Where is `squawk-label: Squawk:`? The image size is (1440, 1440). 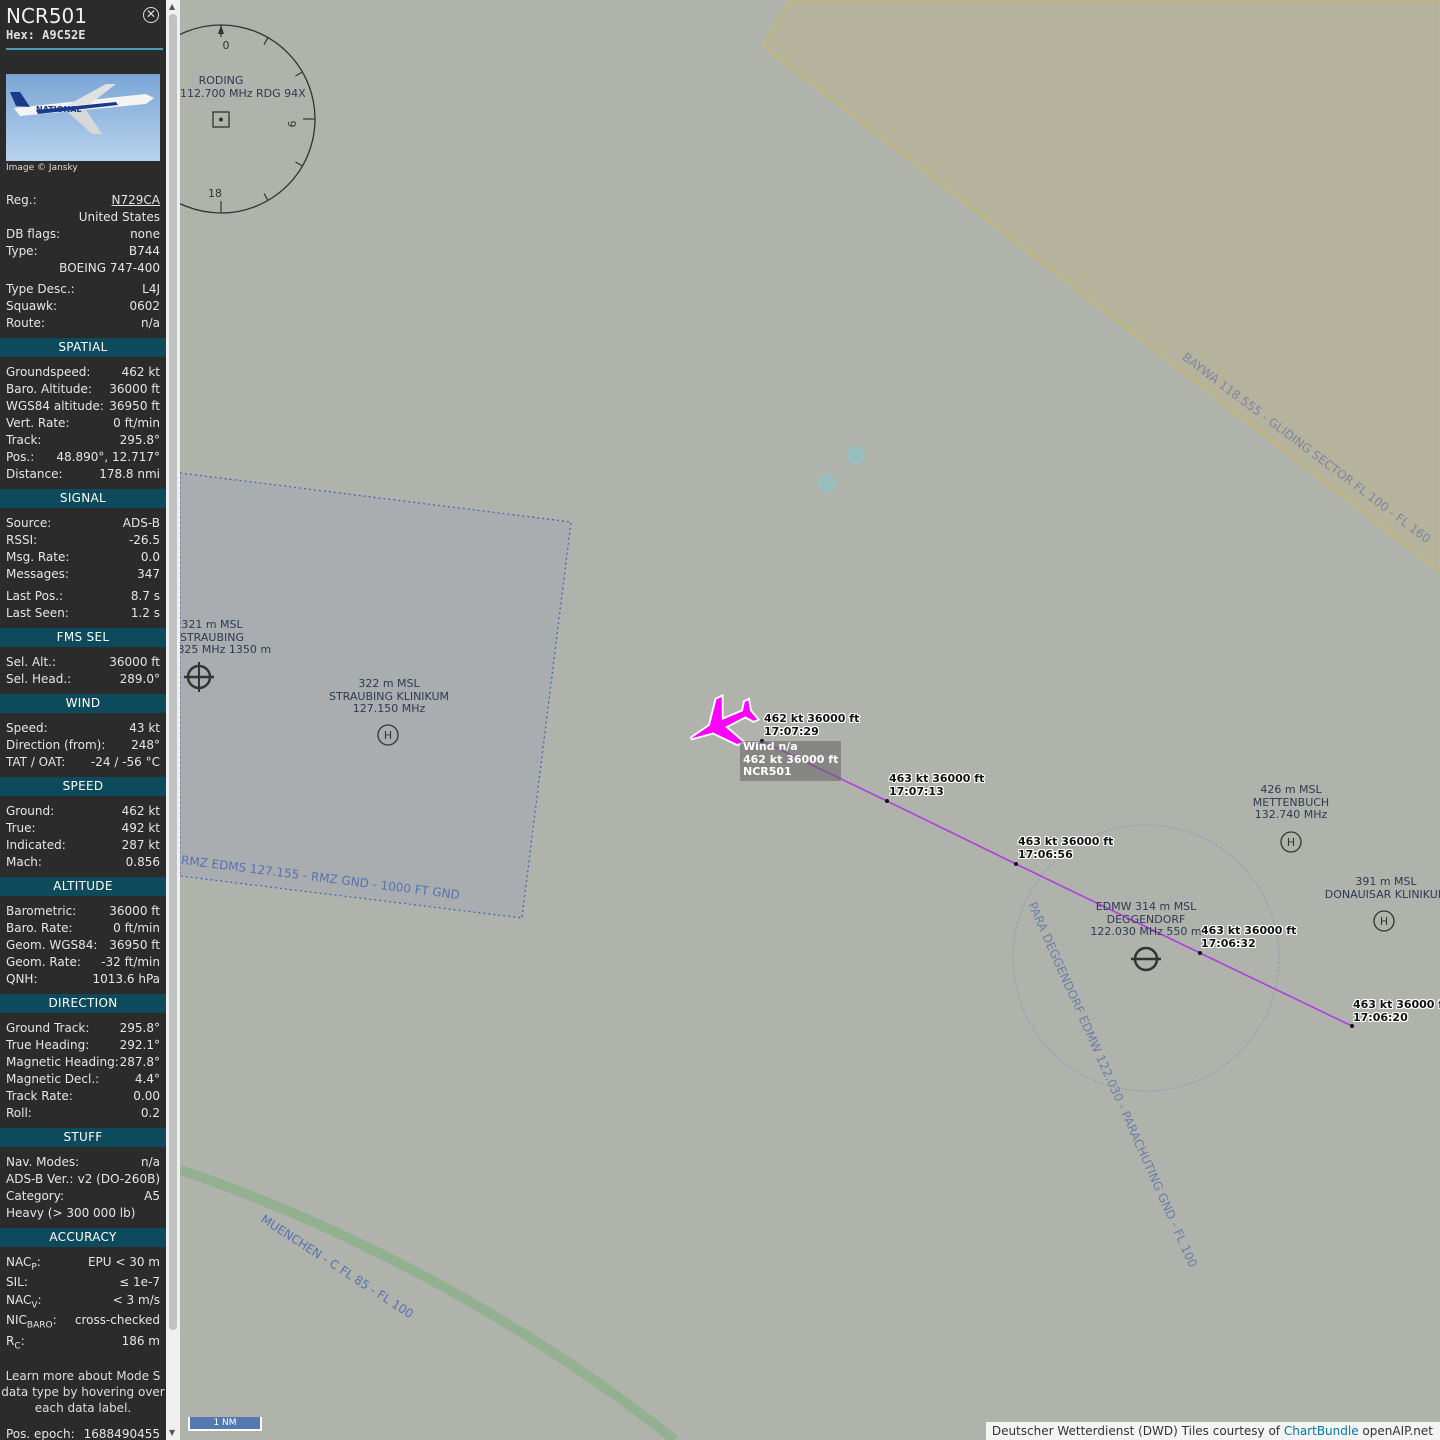
squawk-label: Squawk: is located at coordinates (31, 306).